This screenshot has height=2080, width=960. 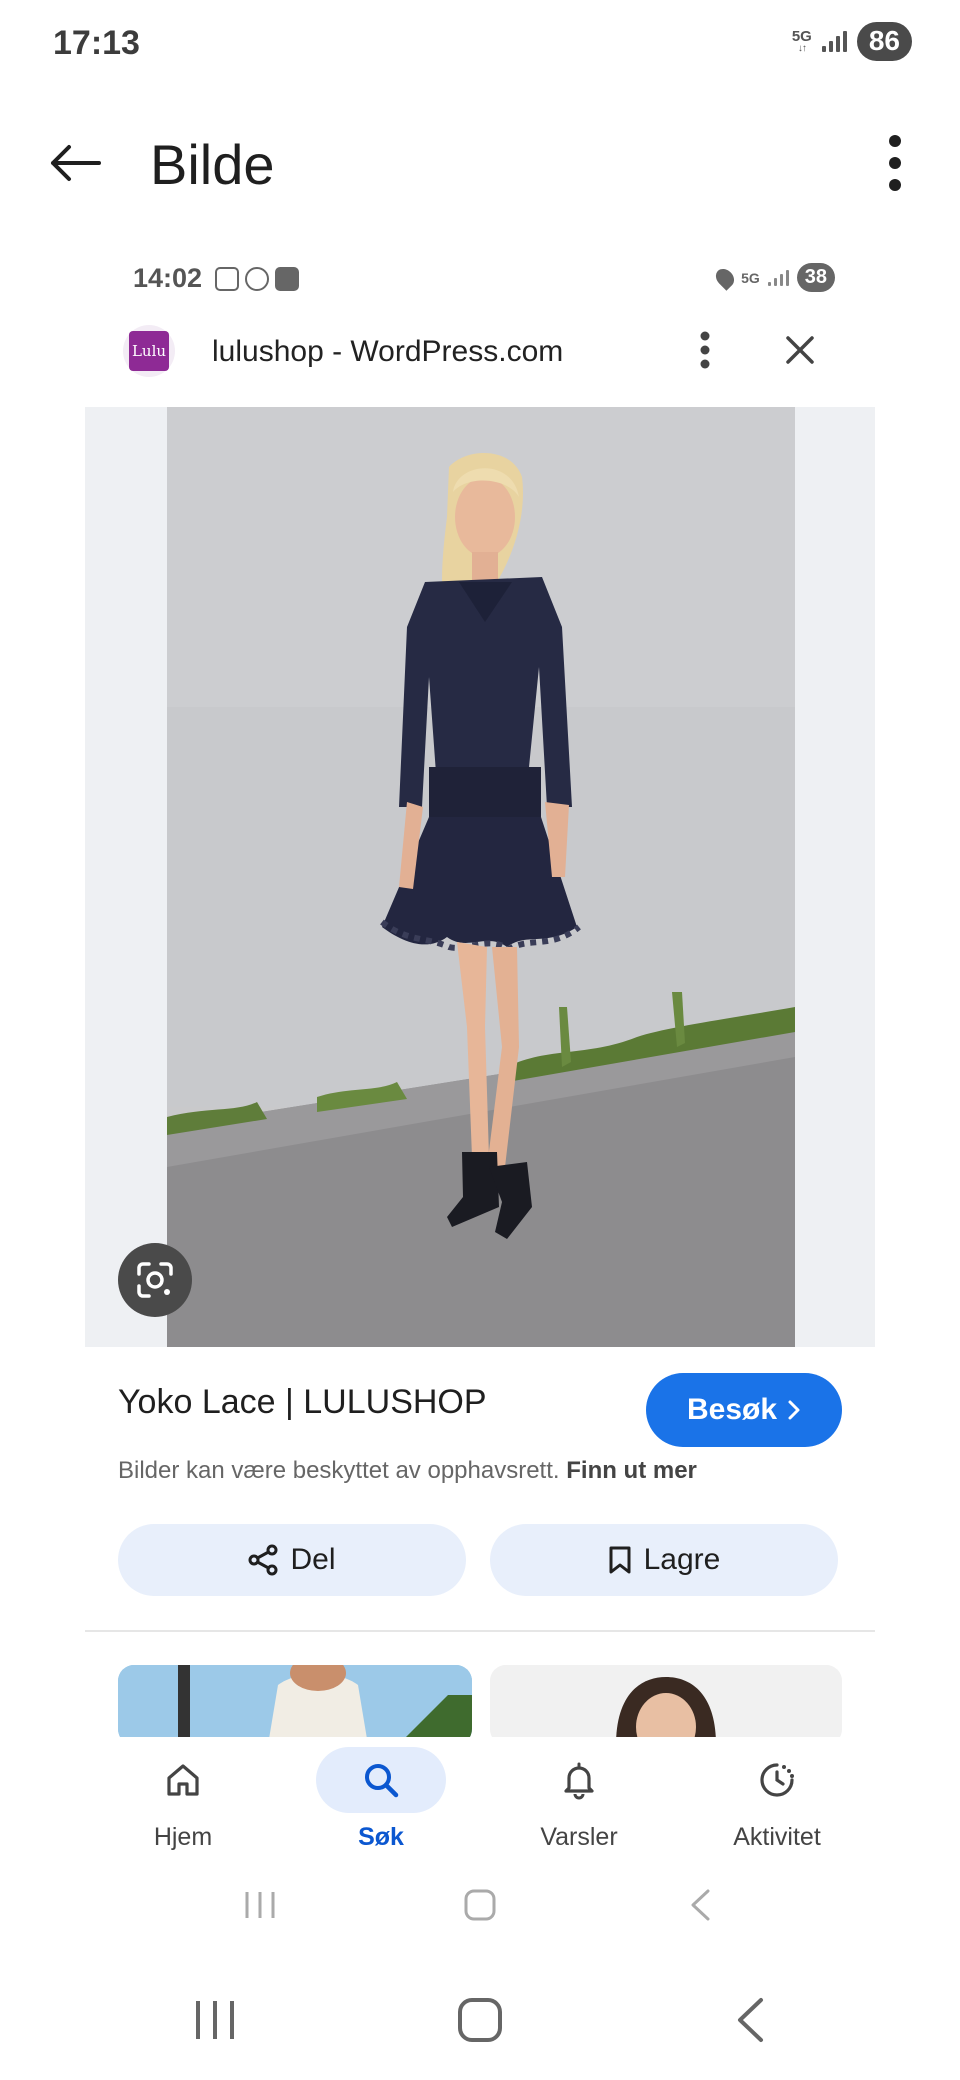 I want to click on more-options-button, so click(x=895, y=163).